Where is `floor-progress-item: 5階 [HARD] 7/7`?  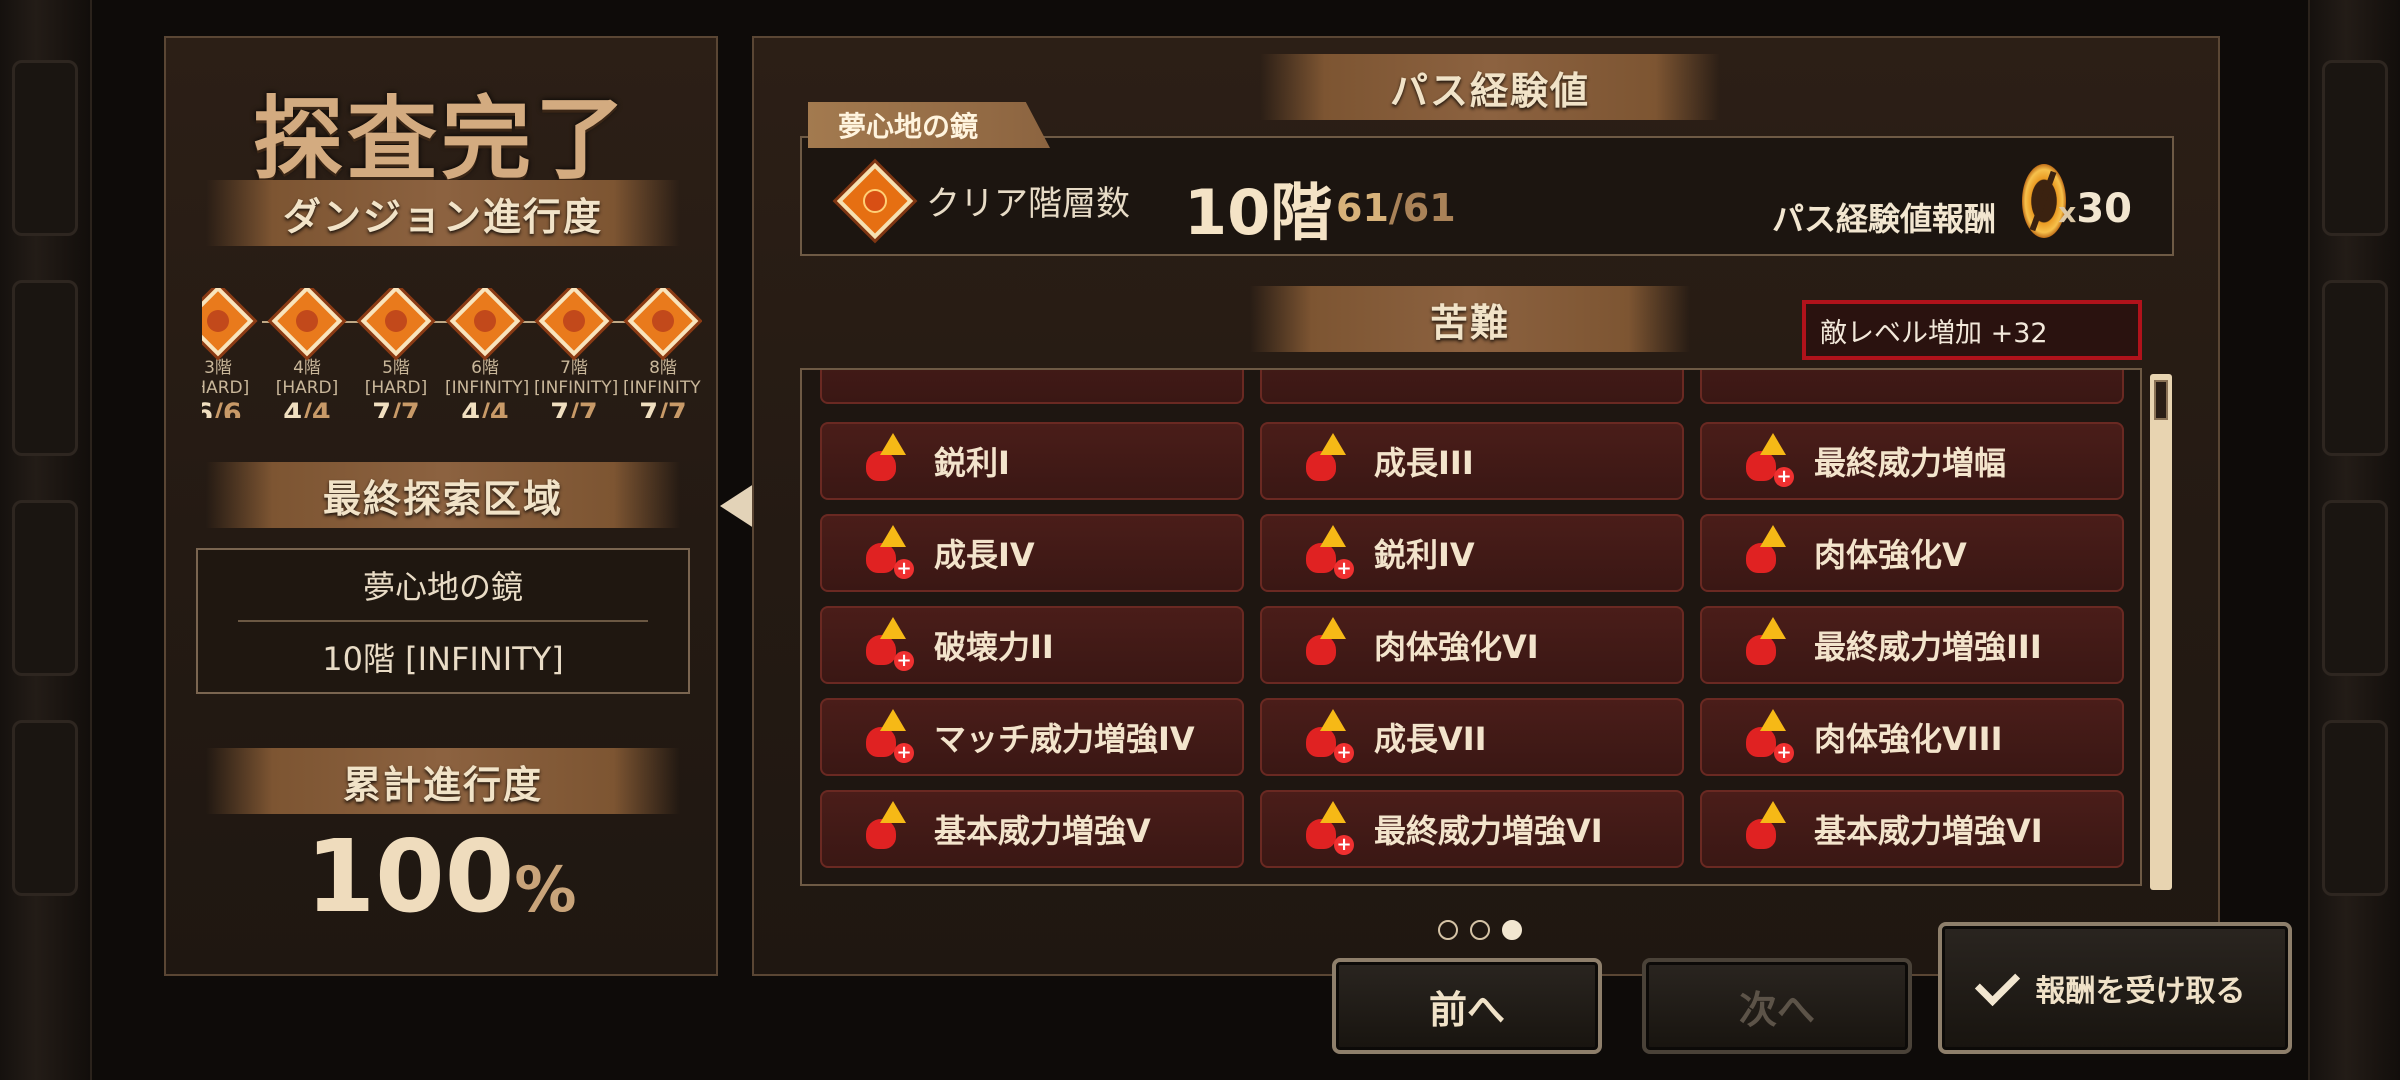
floor-progress-item: 5階 [HARD] 7/7 is located at coordinates (396, 353).